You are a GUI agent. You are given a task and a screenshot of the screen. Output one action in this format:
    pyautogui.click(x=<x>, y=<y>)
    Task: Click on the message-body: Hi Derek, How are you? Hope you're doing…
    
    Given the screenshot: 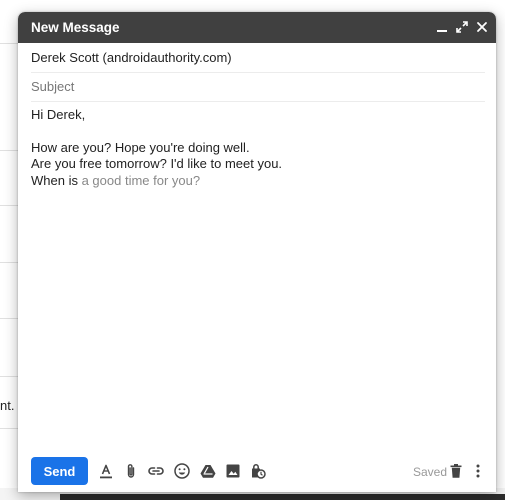 What is the action you would take?
    pyautogui.click(x=258, y=148)
    